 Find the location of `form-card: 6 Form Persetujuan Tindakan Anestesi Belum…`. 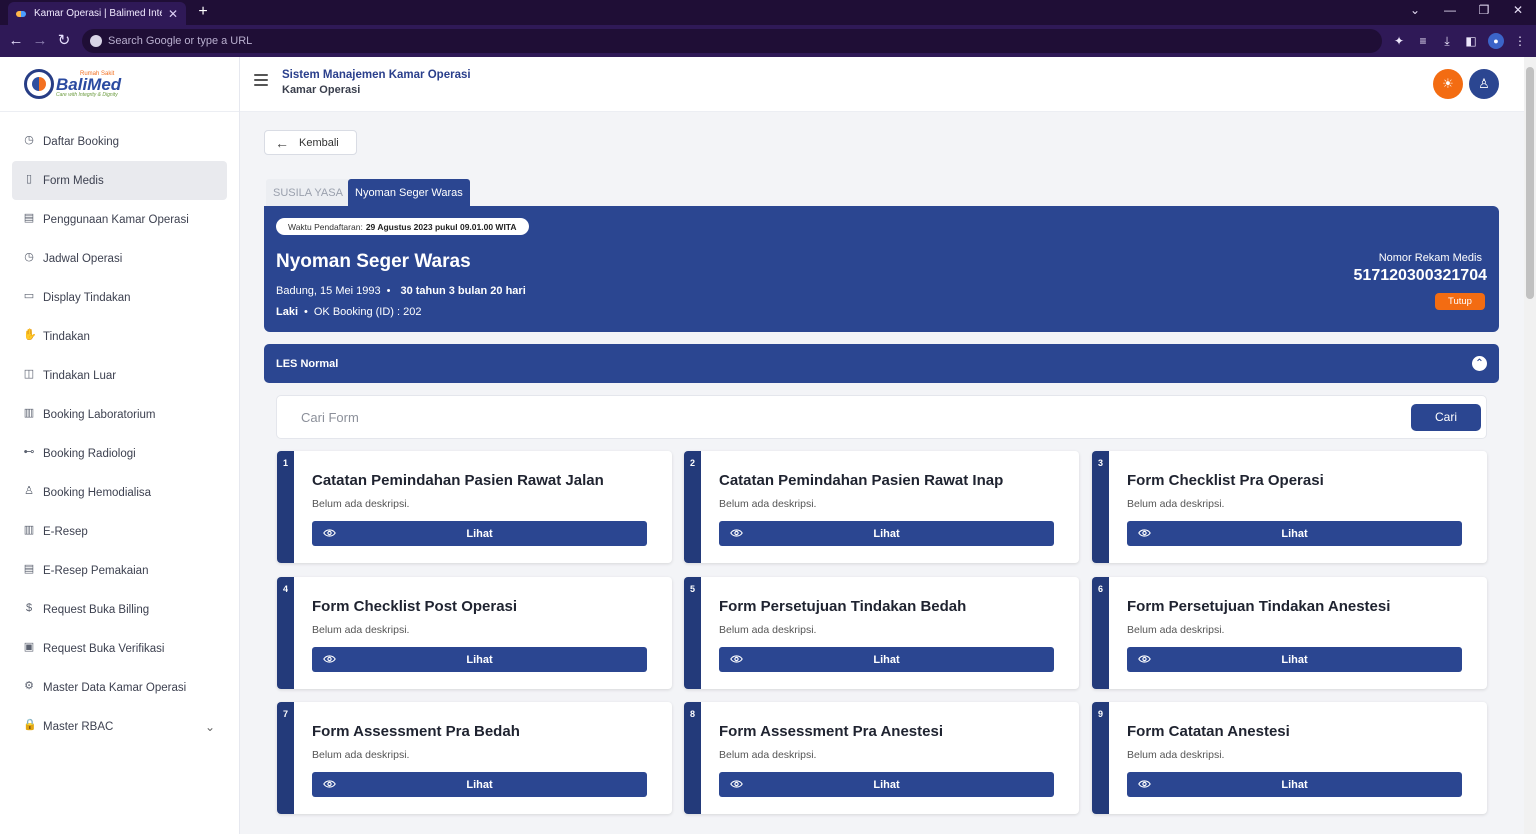

form-card: 6 Form Persetujuan Tindakan Anestesi Belum… is located at coordinates (1289, 633).